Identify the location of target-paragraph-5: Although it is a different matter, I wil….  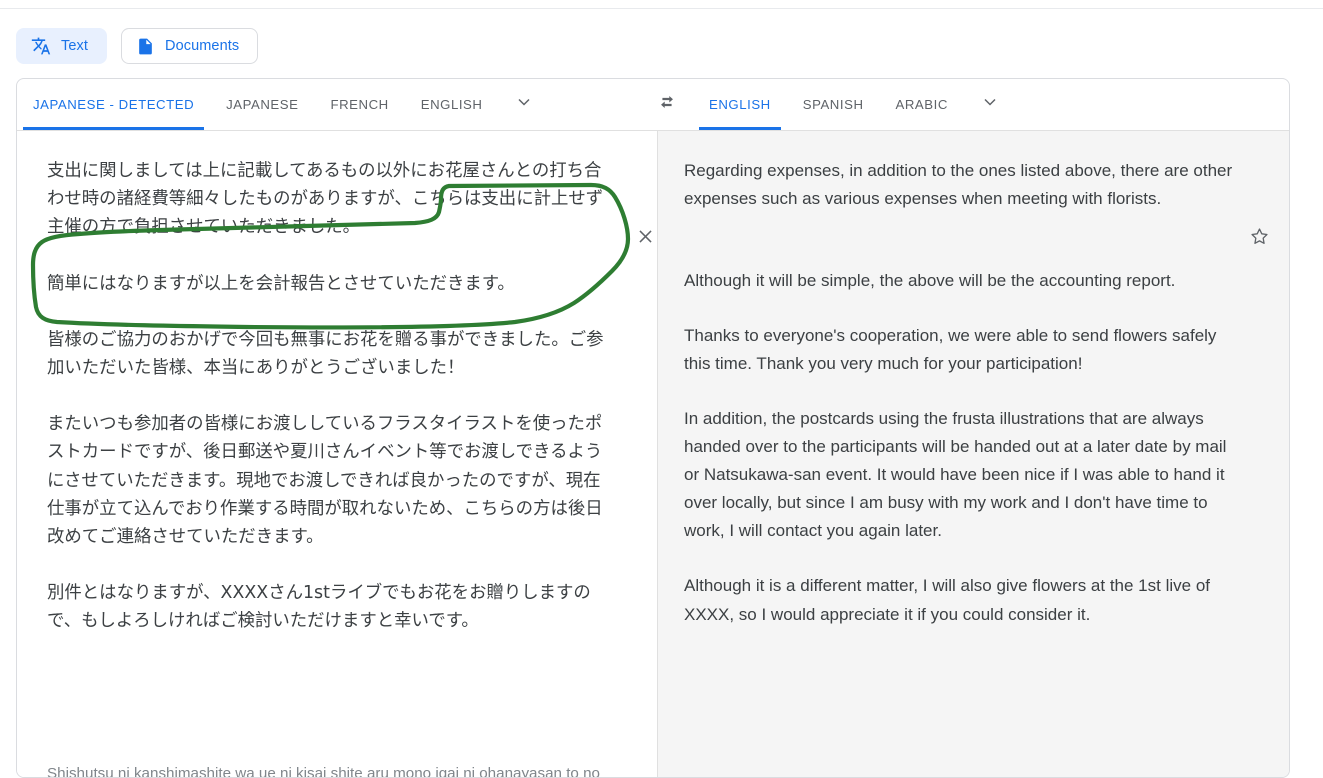
(947, 600).